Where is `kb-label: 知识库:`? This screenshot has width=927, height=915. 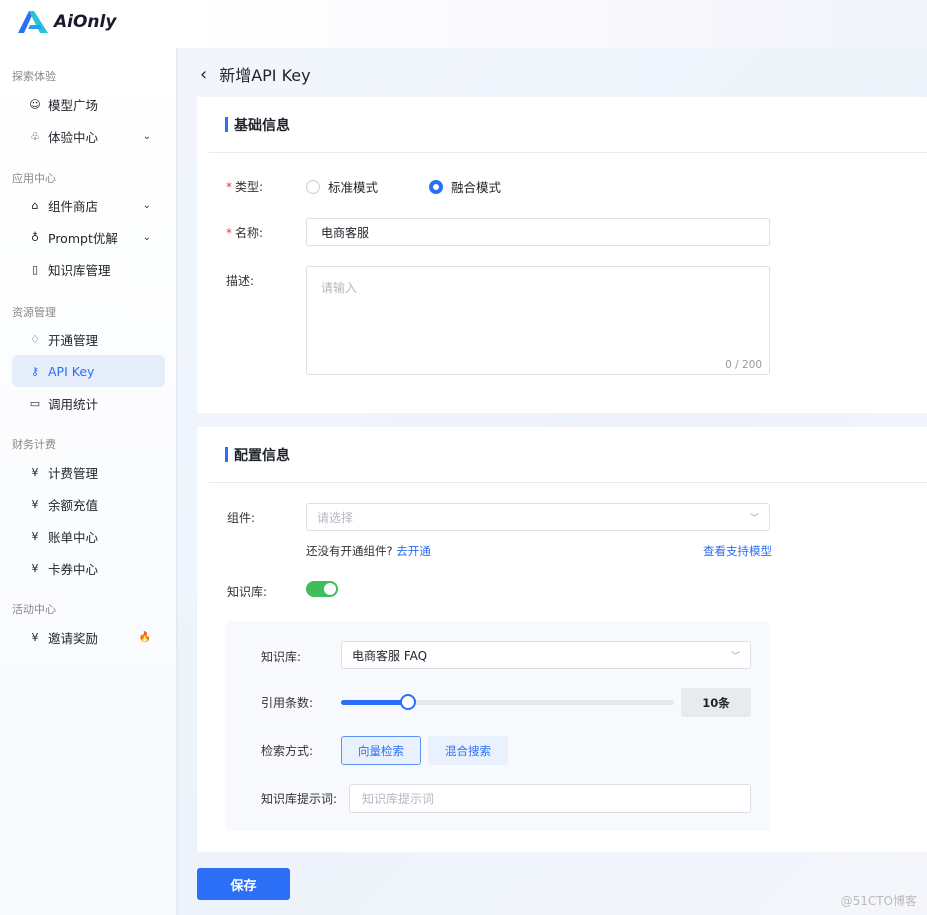 kb-label: 知识库: is located at coordinates (281, 657).